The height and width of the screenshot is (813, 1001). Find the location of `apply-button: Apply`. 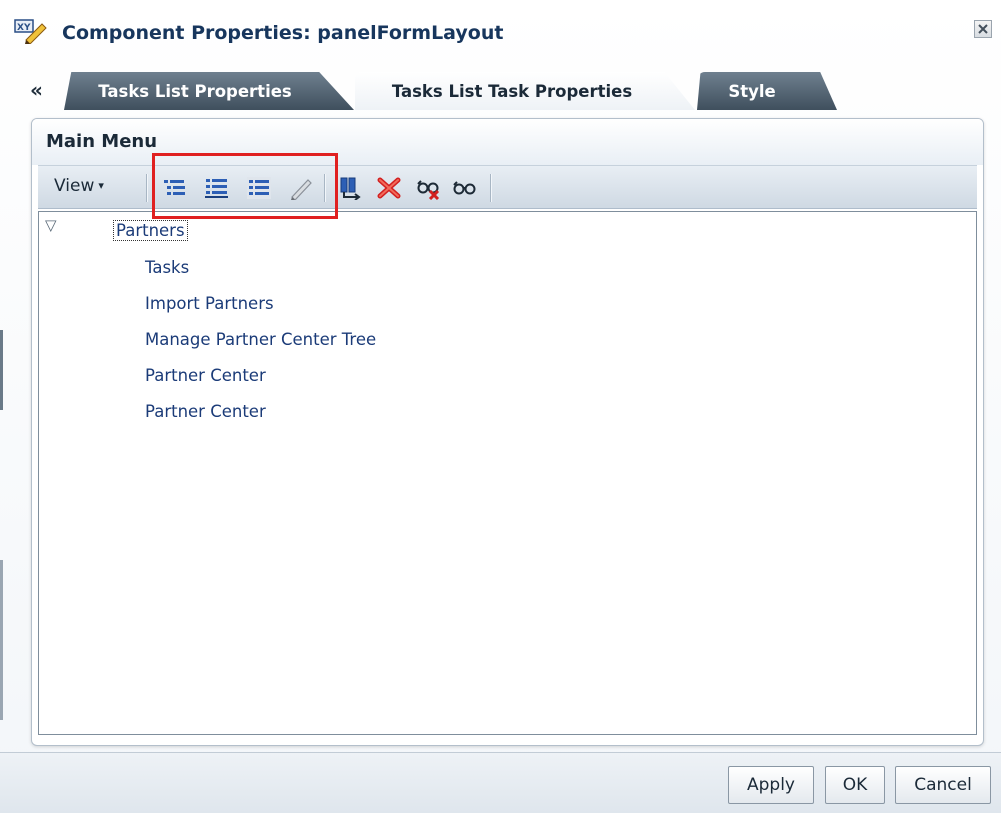

apply-button: Apply is located at coordinates (771, 785).